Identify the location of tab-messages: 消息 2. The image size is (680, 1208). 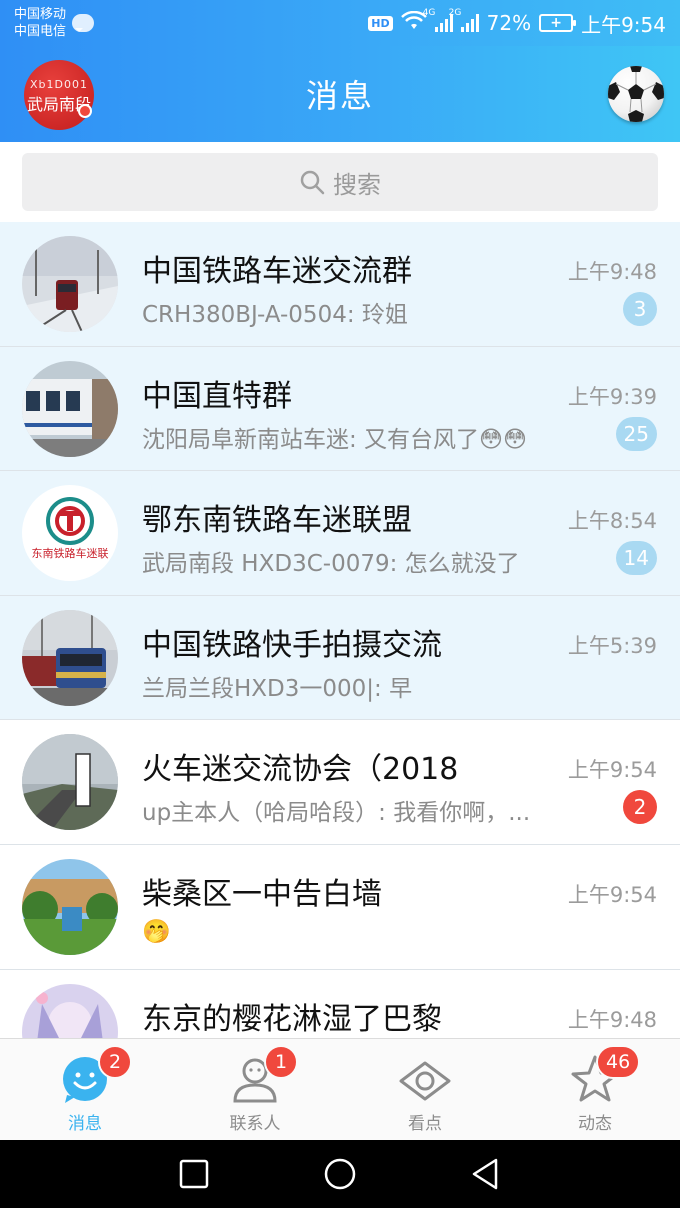
(85, 1089).